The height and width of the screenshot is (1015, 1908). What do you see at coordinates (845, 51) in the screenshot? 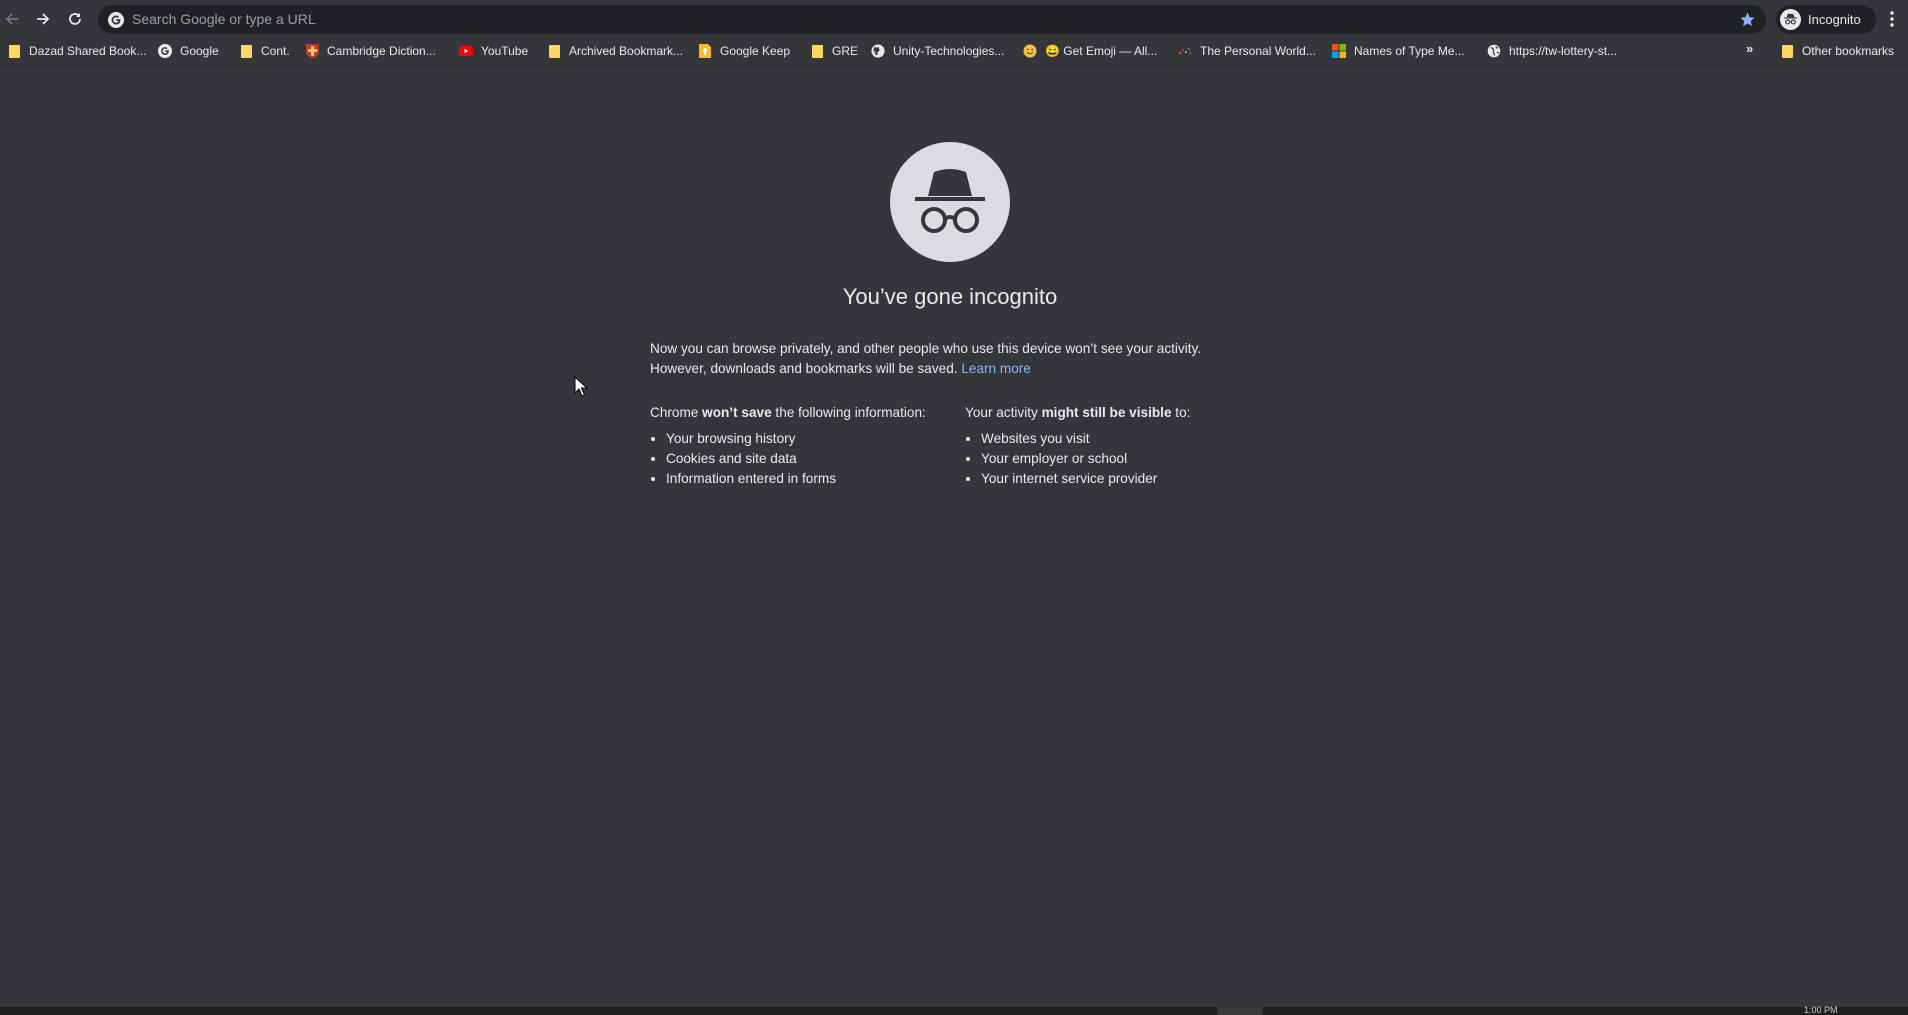
I see `bookmark-label: GRE` at bounding box center [845, 51].